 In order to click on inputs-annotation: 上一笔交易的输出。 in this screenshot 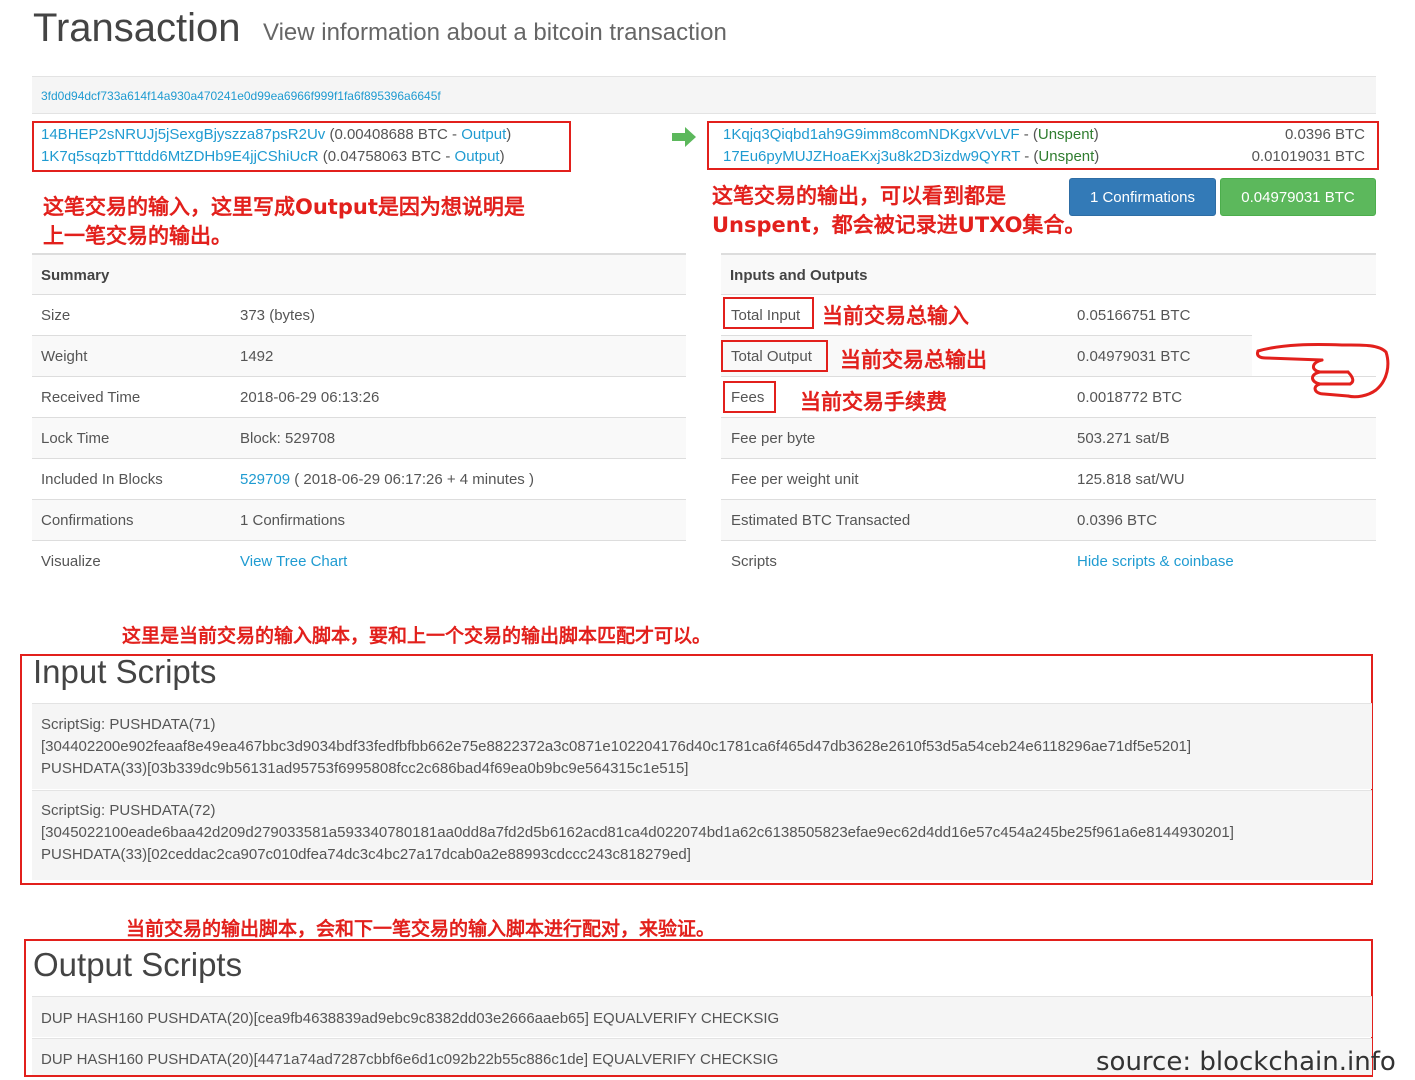, I will do `click(137, 236)`.